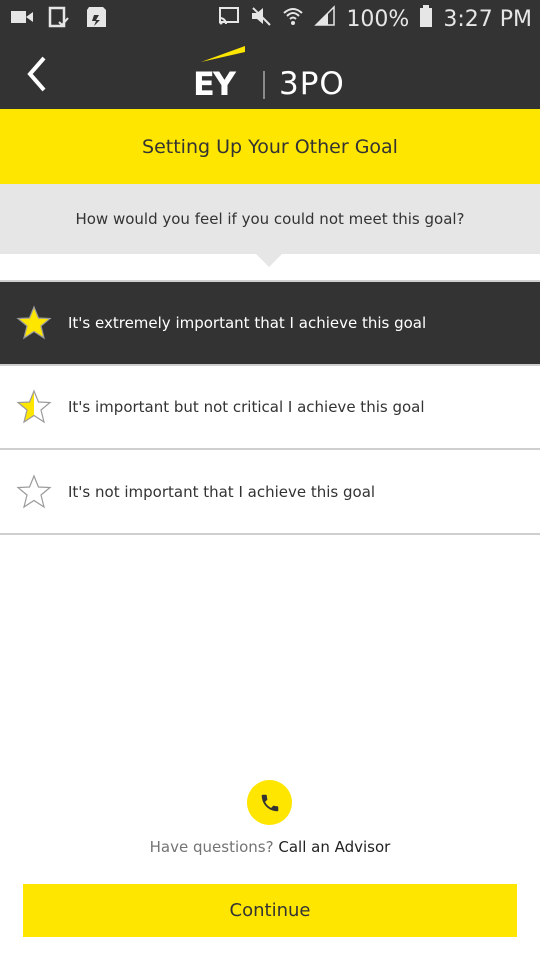  I want to click on continue-button: Continue, so click(270, 910).